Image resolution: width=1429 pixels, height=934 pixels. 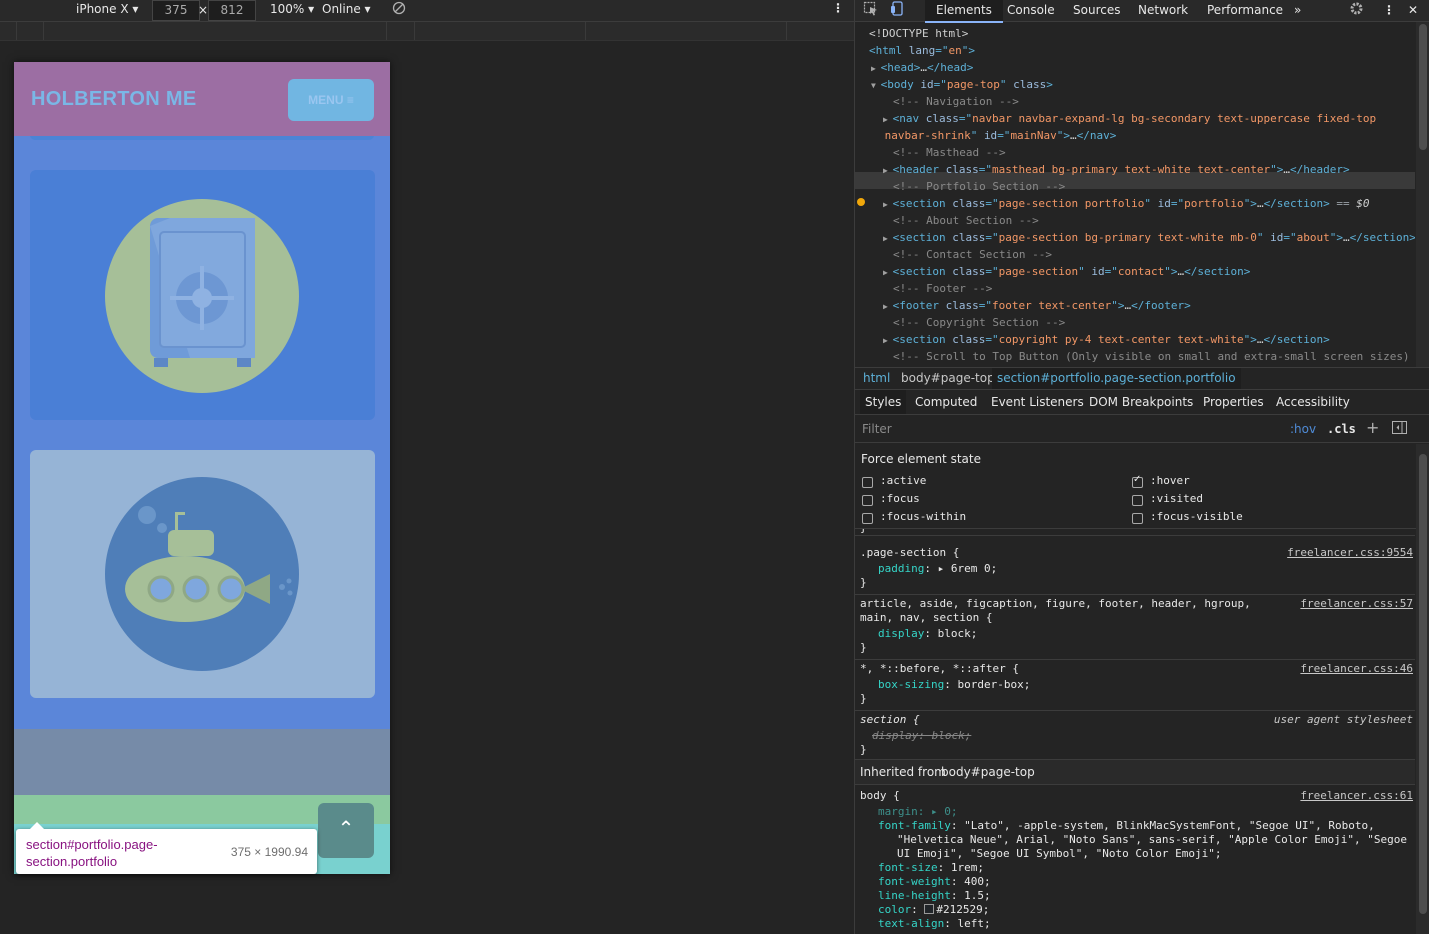 What do you see at coordinates (922, 50) in the screenshot?
I see `dom-node-line: <html lang="en">` at bounding box center [922, 50].